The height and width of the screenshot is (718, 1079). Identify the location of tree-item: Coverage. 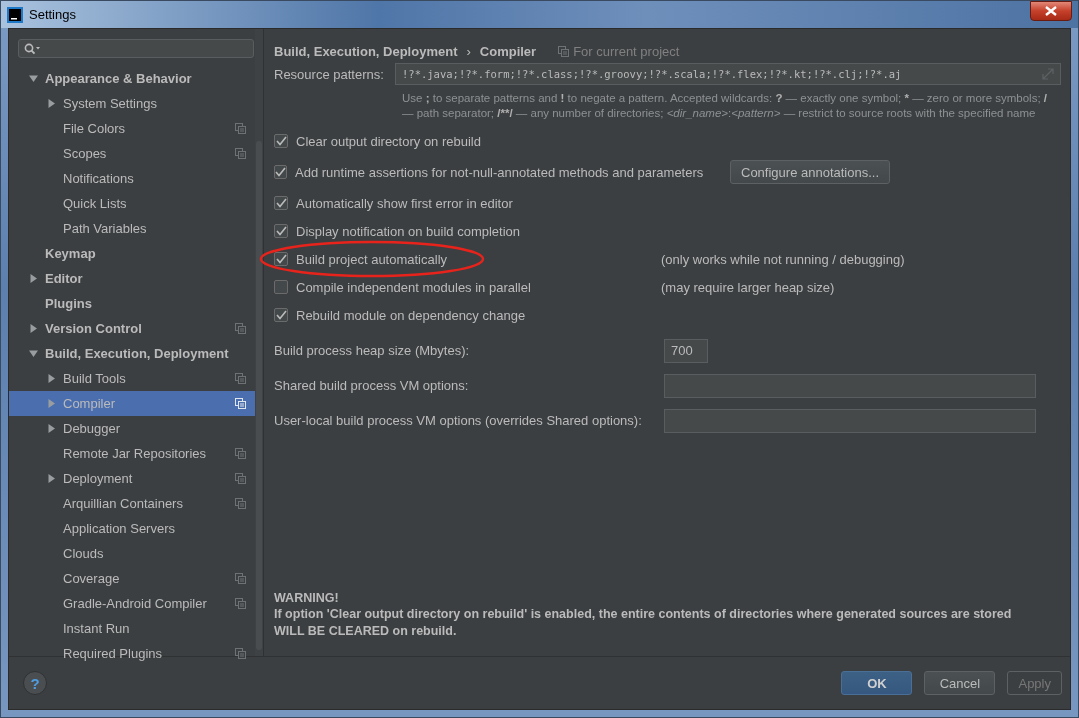
(132, 578).